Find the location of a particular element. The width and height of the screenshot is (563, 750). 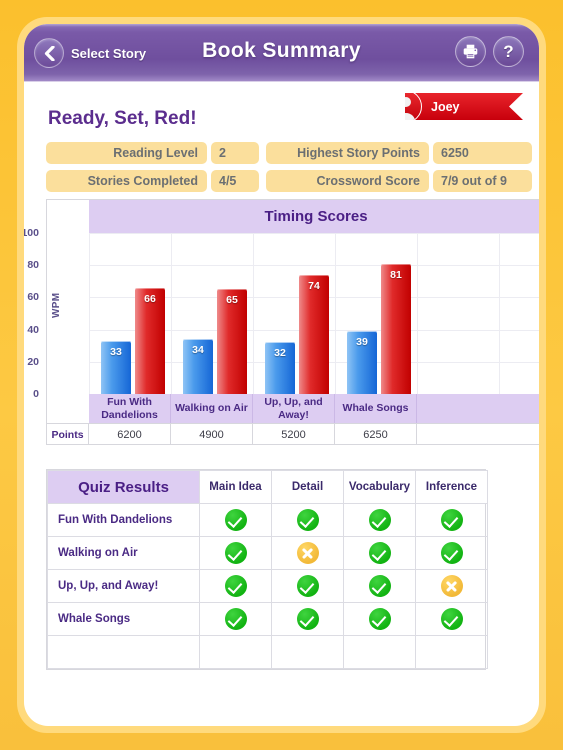

chart-title-band: Timing Scores is located at coordinates (314, 216).